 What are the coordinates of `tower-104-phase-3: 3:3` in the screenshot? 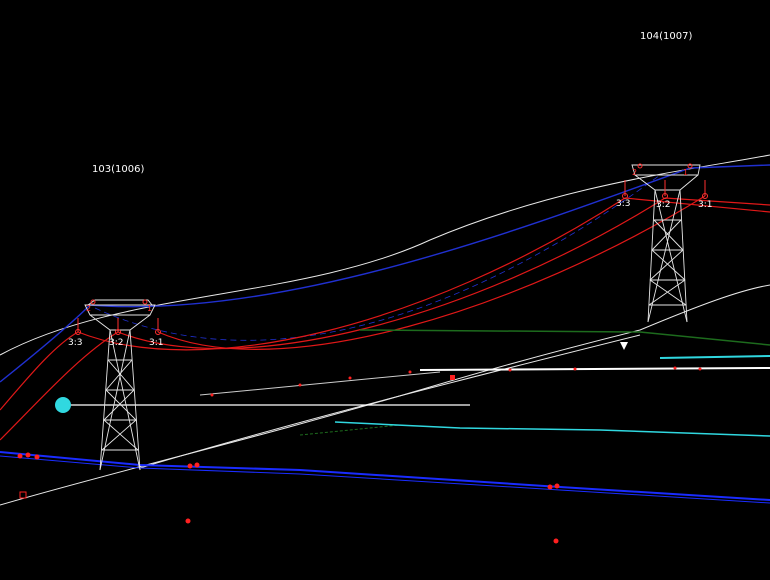 It's located at (623, 204).